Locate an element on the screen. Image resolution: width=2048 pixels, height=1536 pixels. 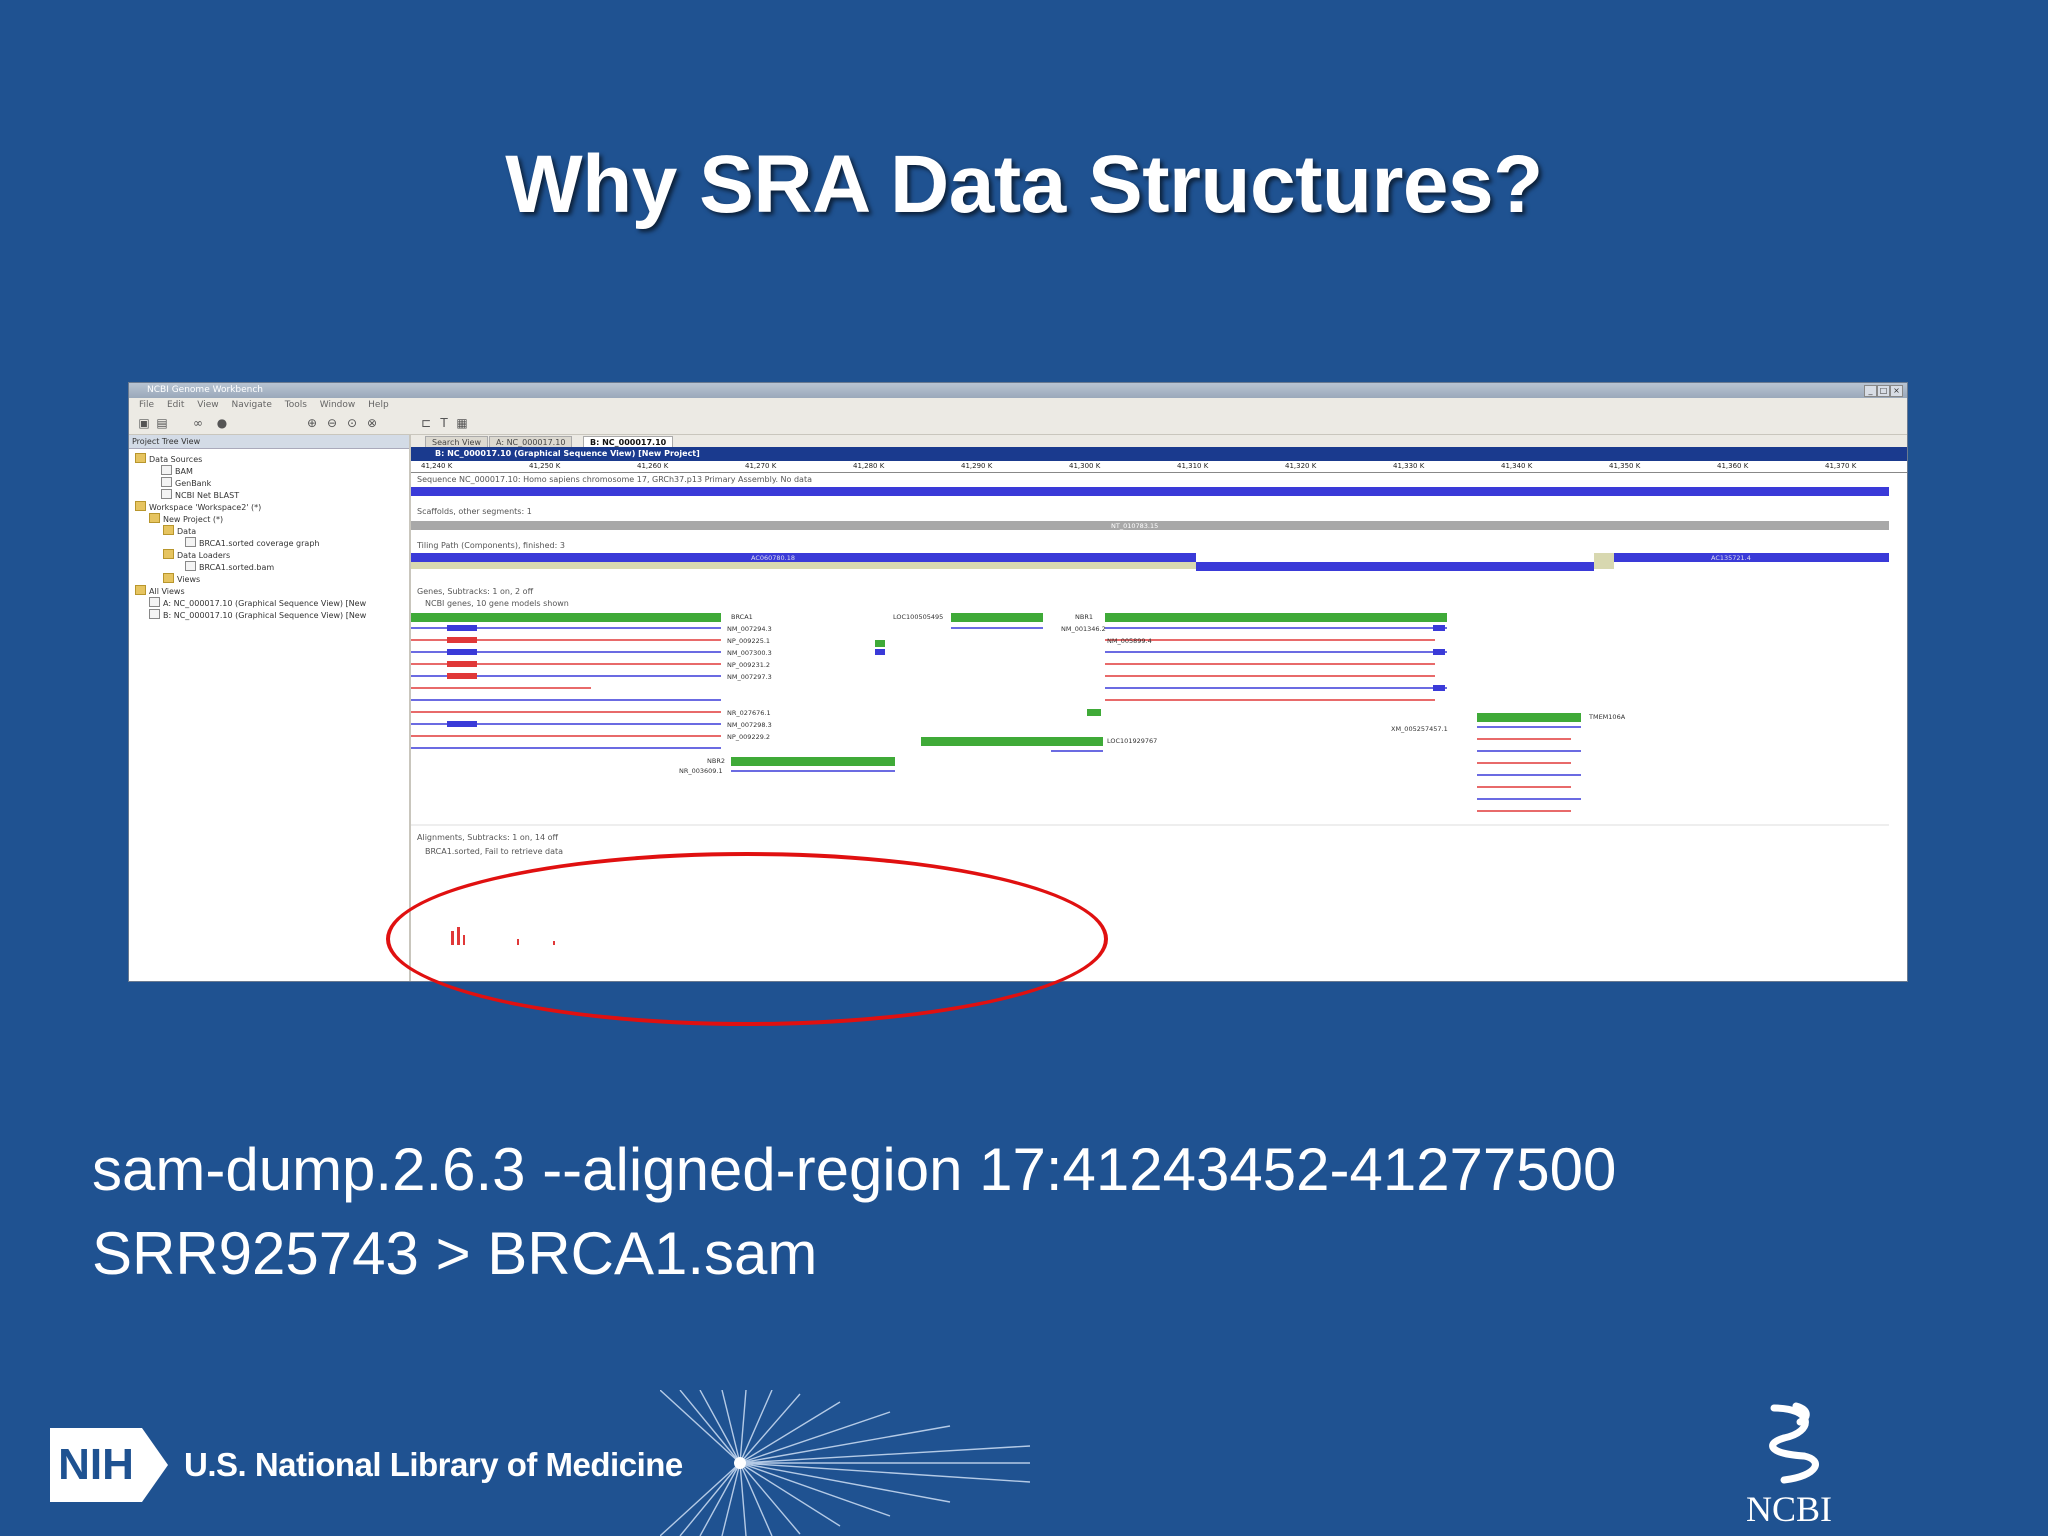
panel-icon: ▦ is located at coordinates (462, 423).